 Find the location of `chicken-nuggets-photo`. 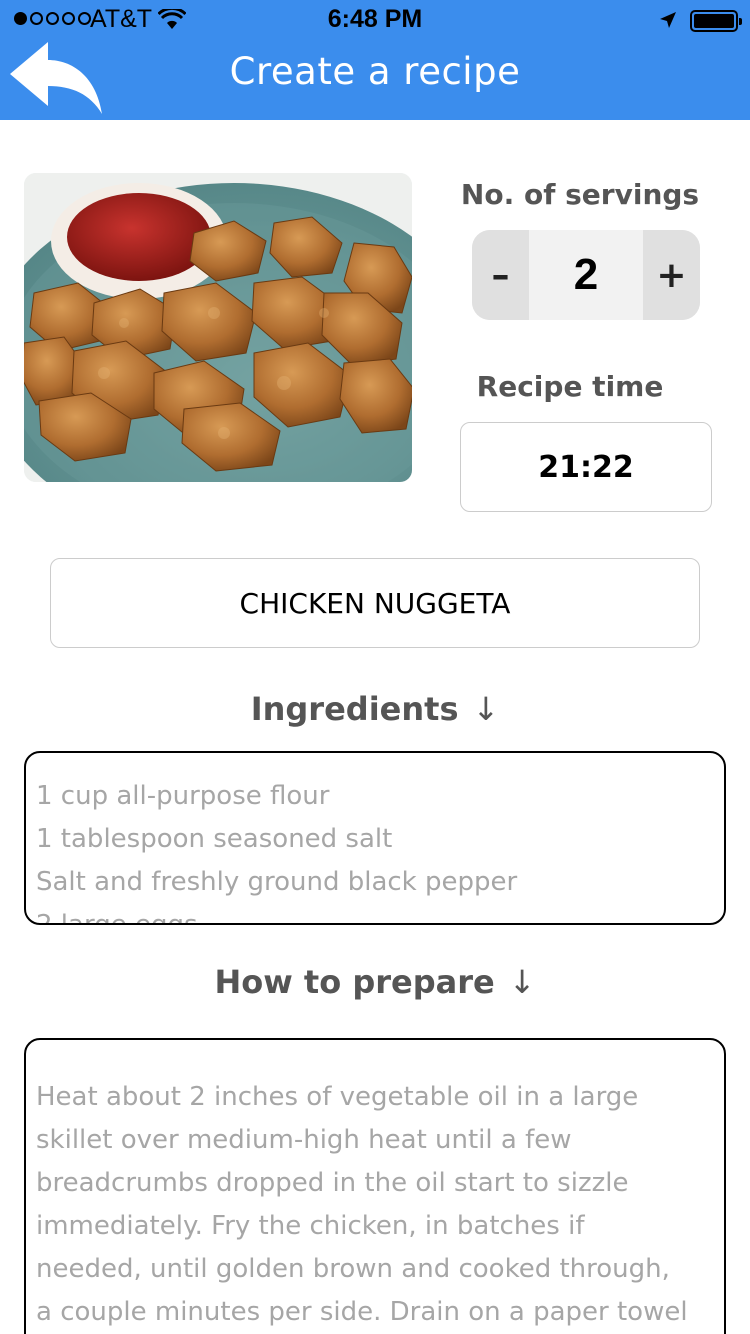

chicken-nuggets-photo is located at coordinates (218, 327).